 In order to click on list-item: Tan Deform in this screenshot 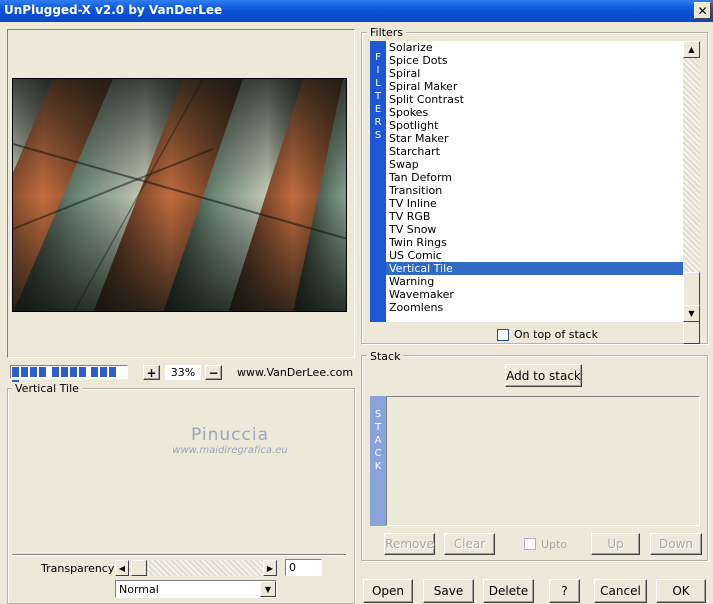, I will do `click(534, 177)`.